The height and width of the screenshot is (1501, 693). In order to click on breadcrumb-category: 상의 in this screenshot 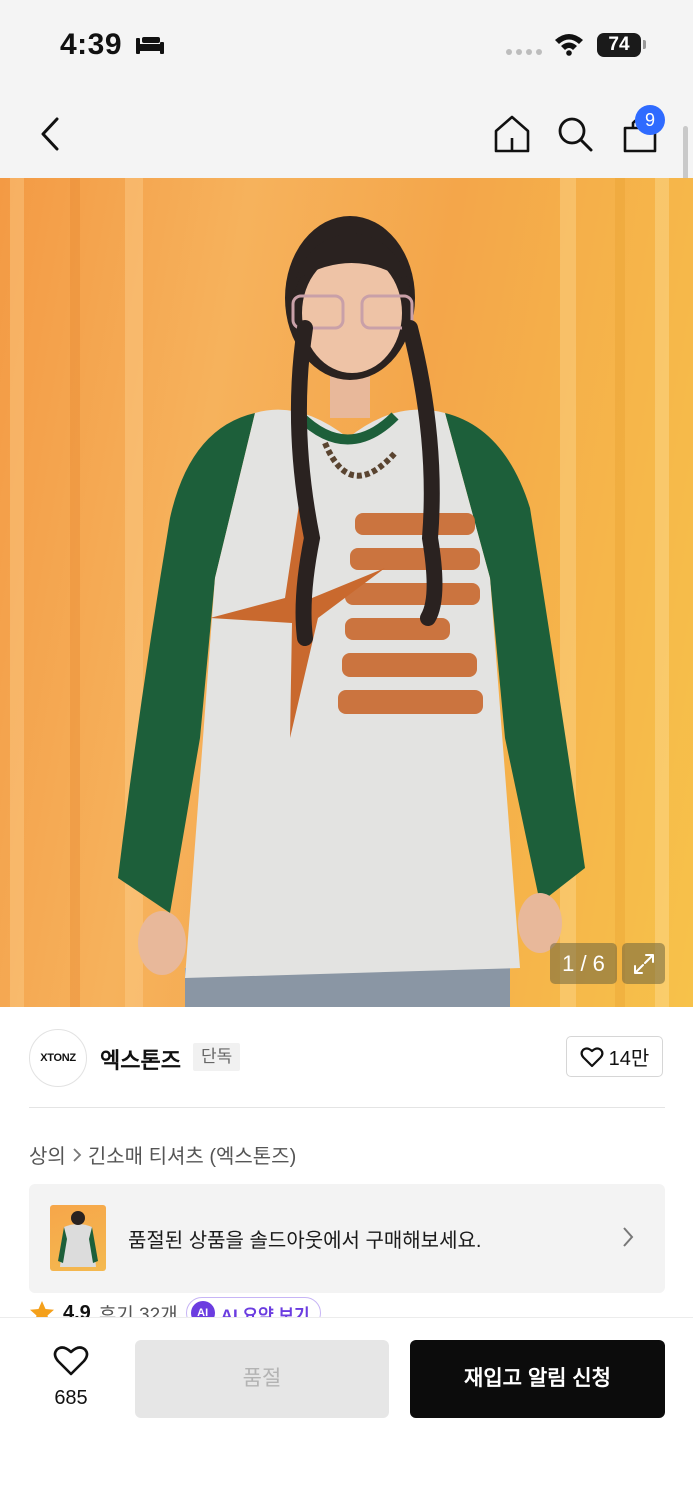, I will do `click(47, 1154)`.